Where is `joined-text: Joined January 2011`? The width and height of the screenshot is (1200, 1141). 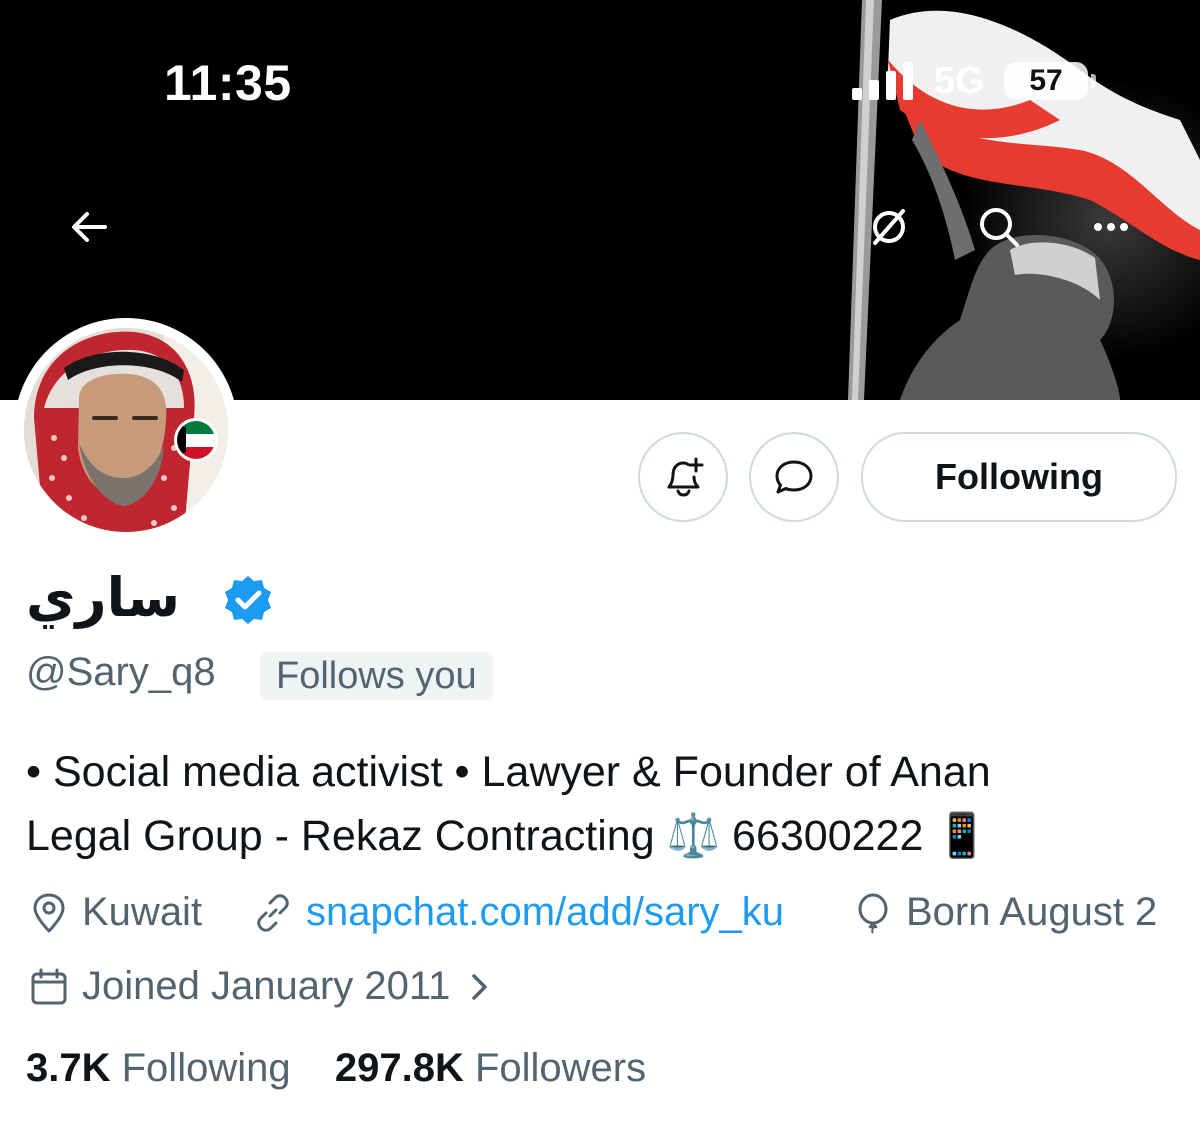
joined-text: Joined January 2011 is located at coordinates (266, 986).